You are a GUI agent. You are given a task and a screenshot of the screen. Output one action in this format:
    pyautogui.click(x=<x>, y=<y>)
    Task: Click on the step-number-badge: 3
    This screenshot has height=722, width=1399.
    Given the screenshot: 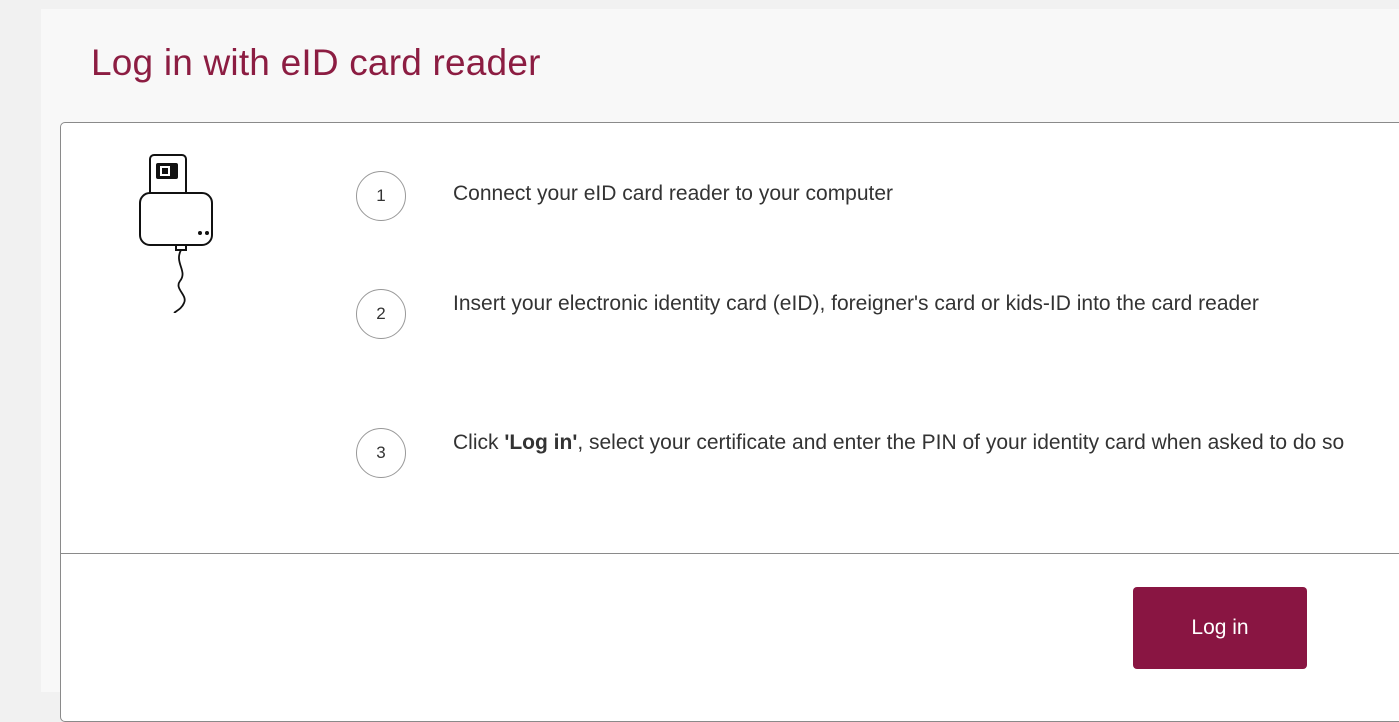 What is the action you would take?
    pyautogui.click(x=381, y=453)
    